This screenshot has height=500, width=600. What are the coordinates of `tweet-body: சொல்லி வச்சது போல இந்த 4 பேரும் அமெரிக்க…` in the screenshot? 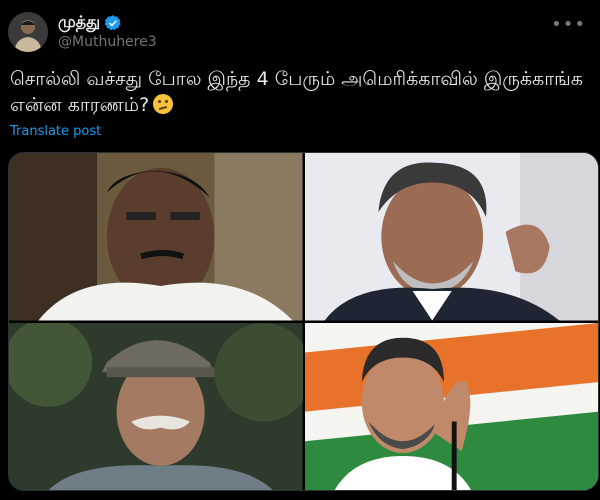 It's located at (296, 92).